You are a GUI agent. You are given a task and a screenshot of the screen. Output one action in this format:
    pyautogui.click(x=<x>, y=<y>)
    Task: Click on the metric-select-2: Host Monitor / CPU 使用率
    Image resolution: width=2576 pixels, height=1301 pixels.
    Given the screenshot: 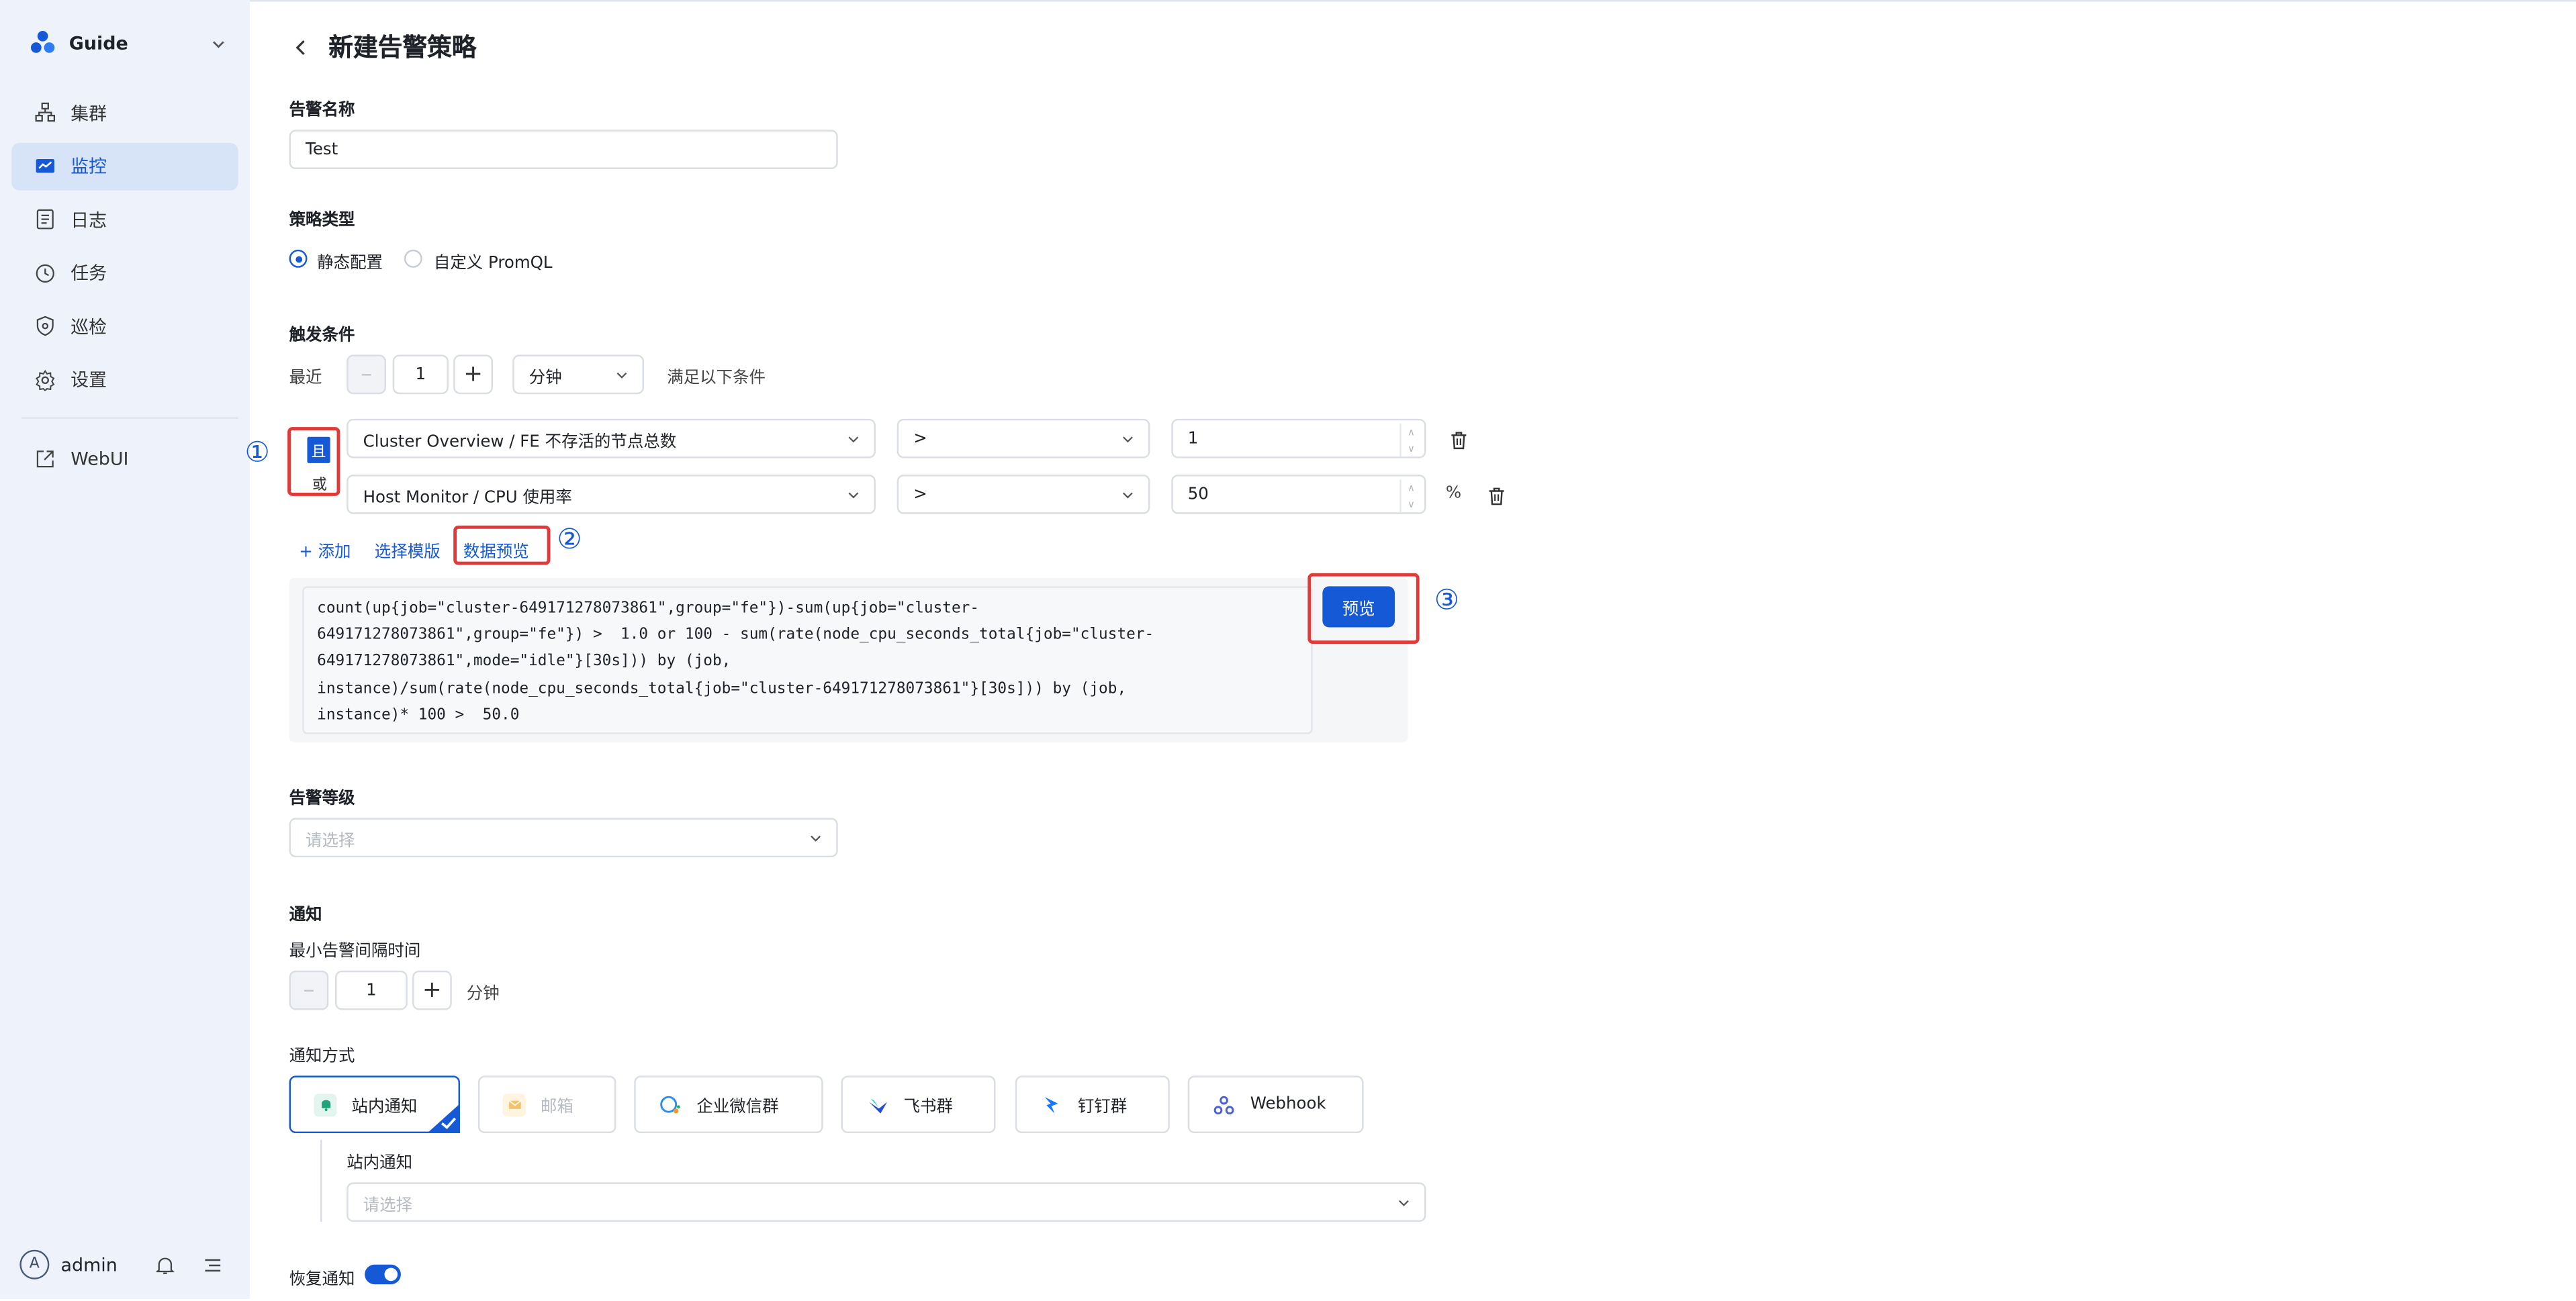 What is the action you would take?
    pyautogui.click(x=611, y=494)
    